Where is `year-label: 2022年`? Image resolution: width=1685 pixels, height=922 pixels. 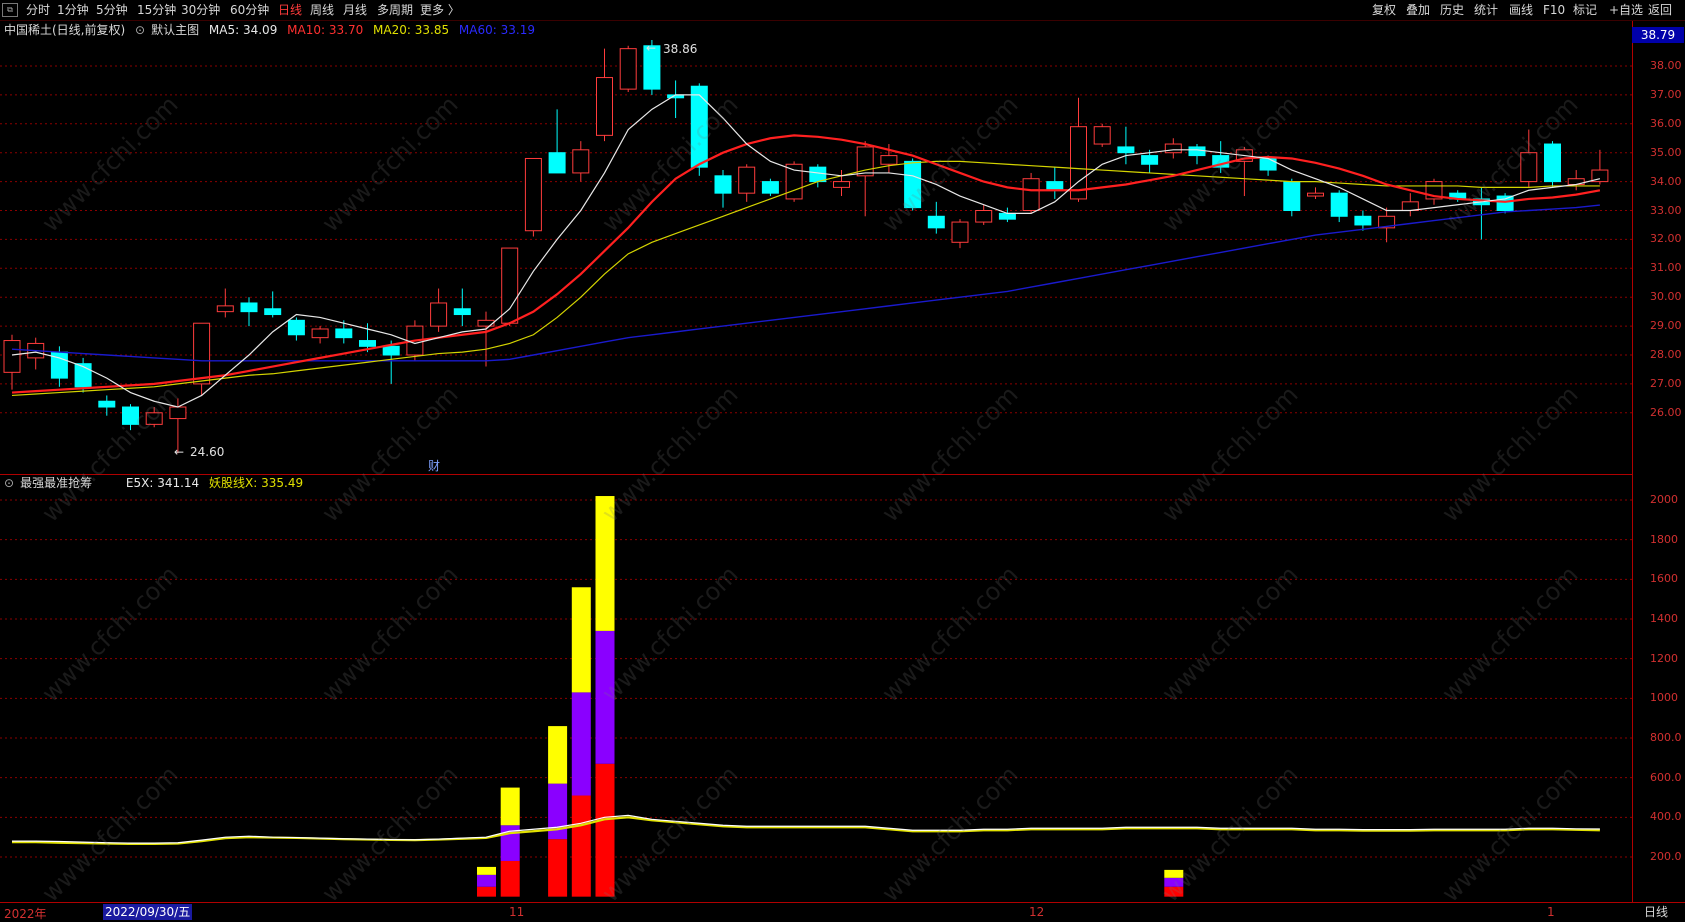 year-label: 2022年 is located at coordinates (25, 914).